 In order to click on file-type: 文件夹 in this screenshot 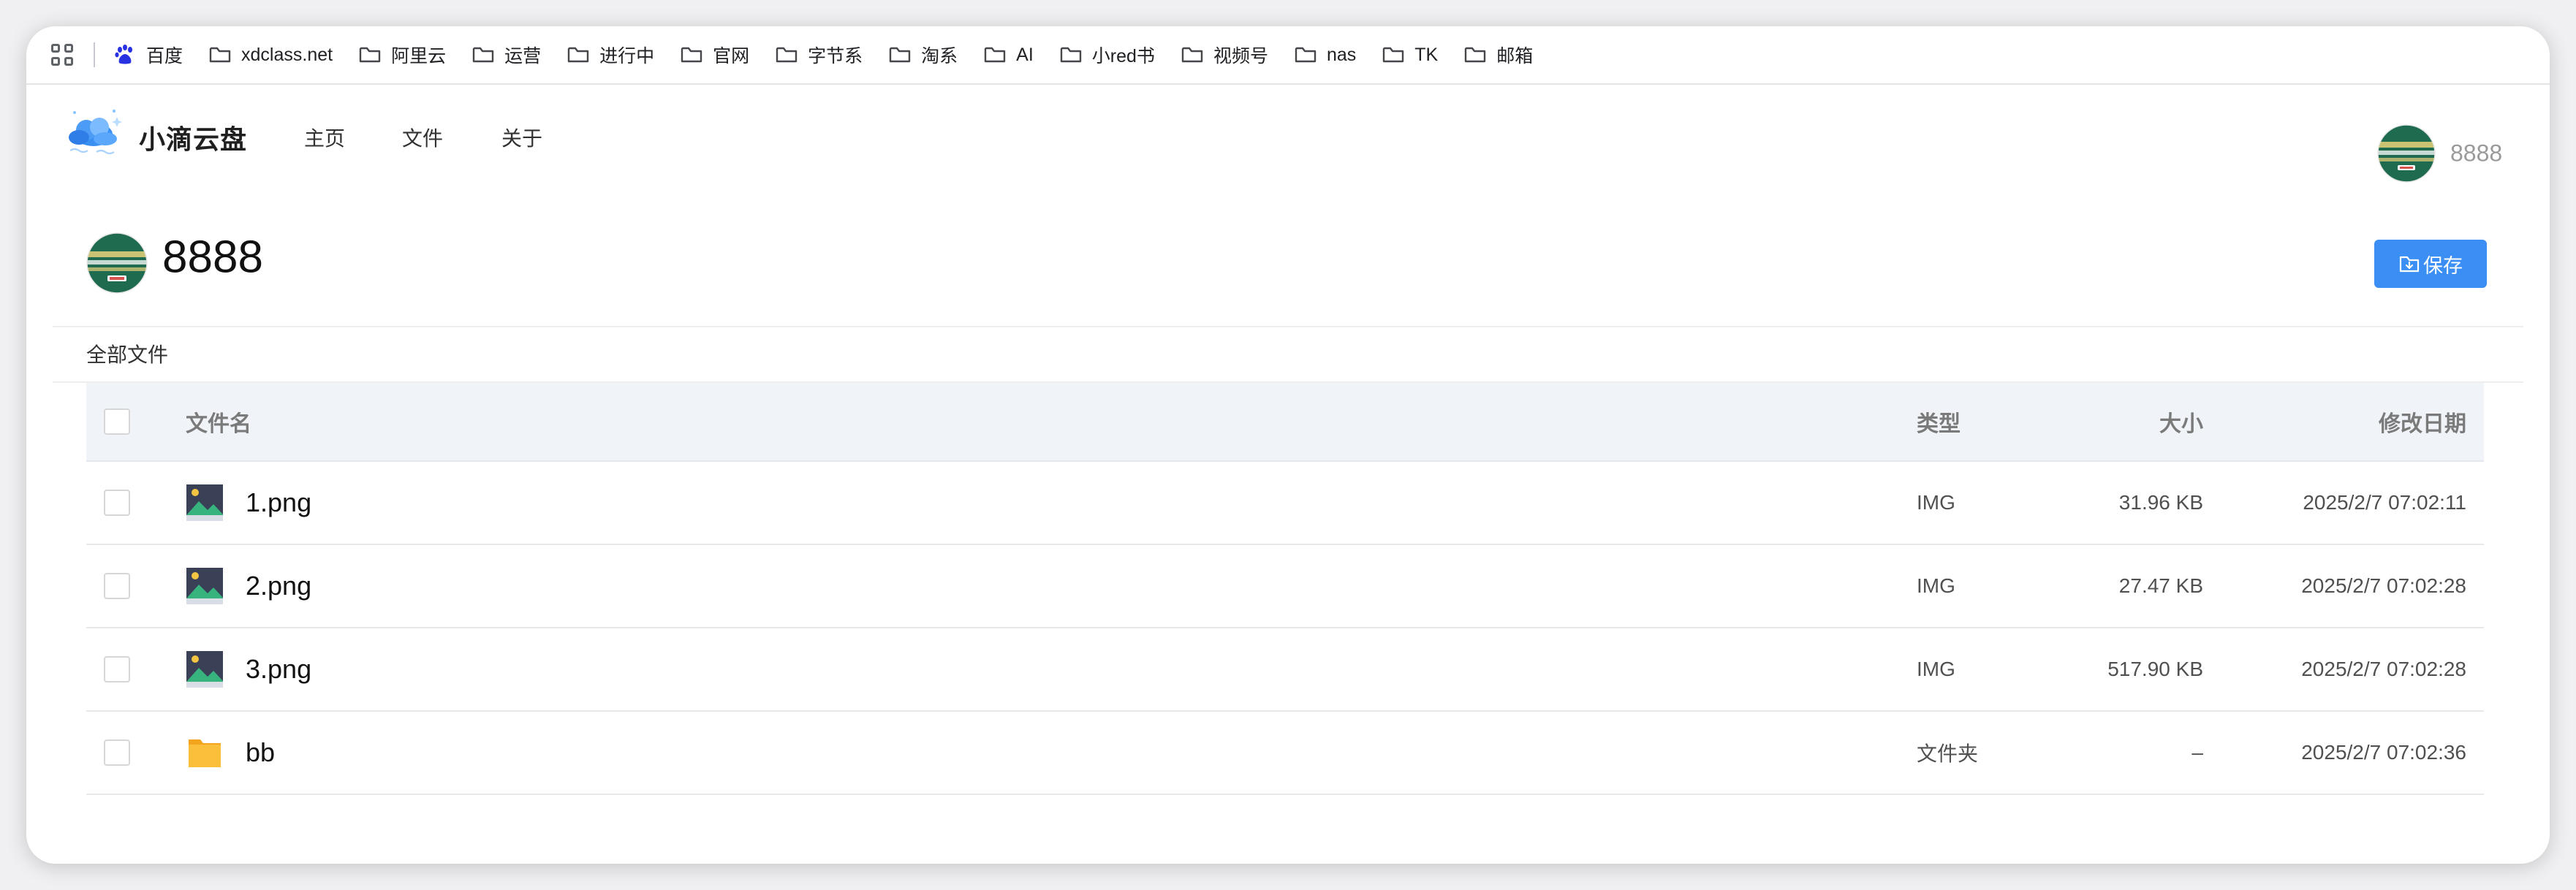, I will do `click(1948, 753)`.